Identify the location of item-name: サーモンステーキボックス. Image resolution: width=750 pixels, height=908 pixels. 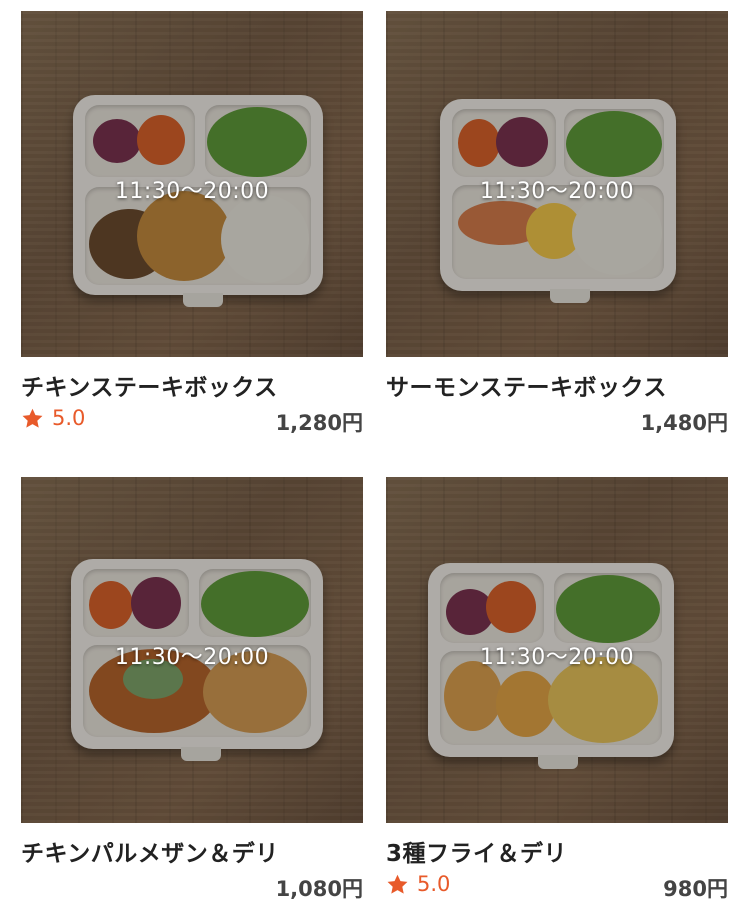
(526, 385).